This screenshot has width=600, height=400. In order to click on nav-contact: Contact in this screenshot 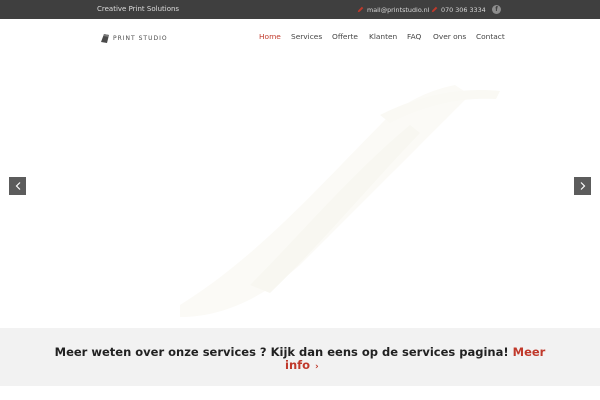, I will do `click(490, 37)`.